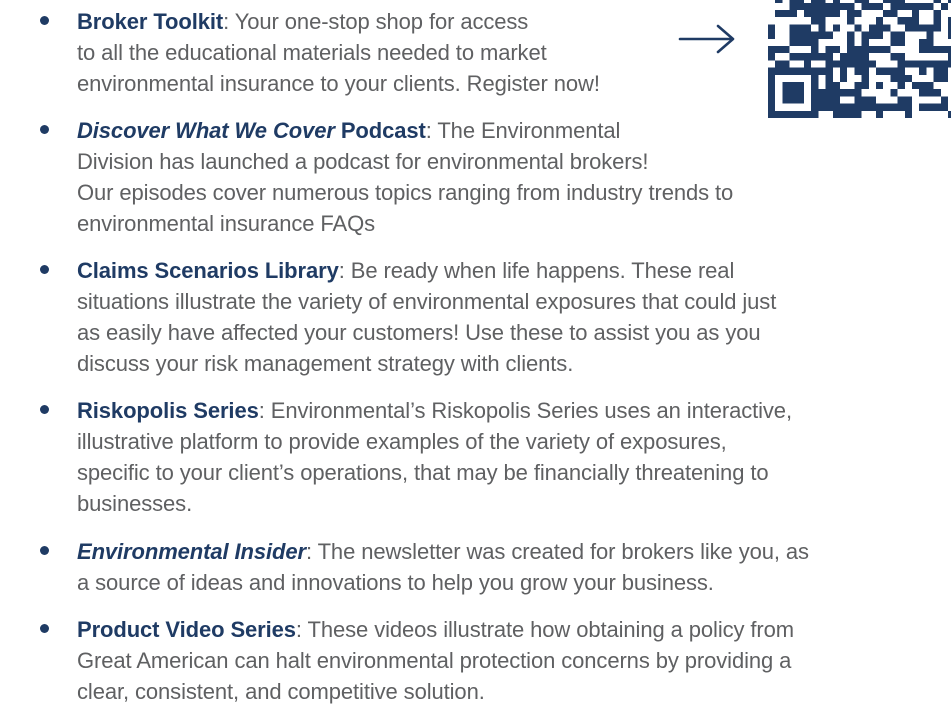  What do you see at coordinates (186, 629) in the screenshot?
I see `product-video-link: Product Video Series` at bounding box center [186, 629].